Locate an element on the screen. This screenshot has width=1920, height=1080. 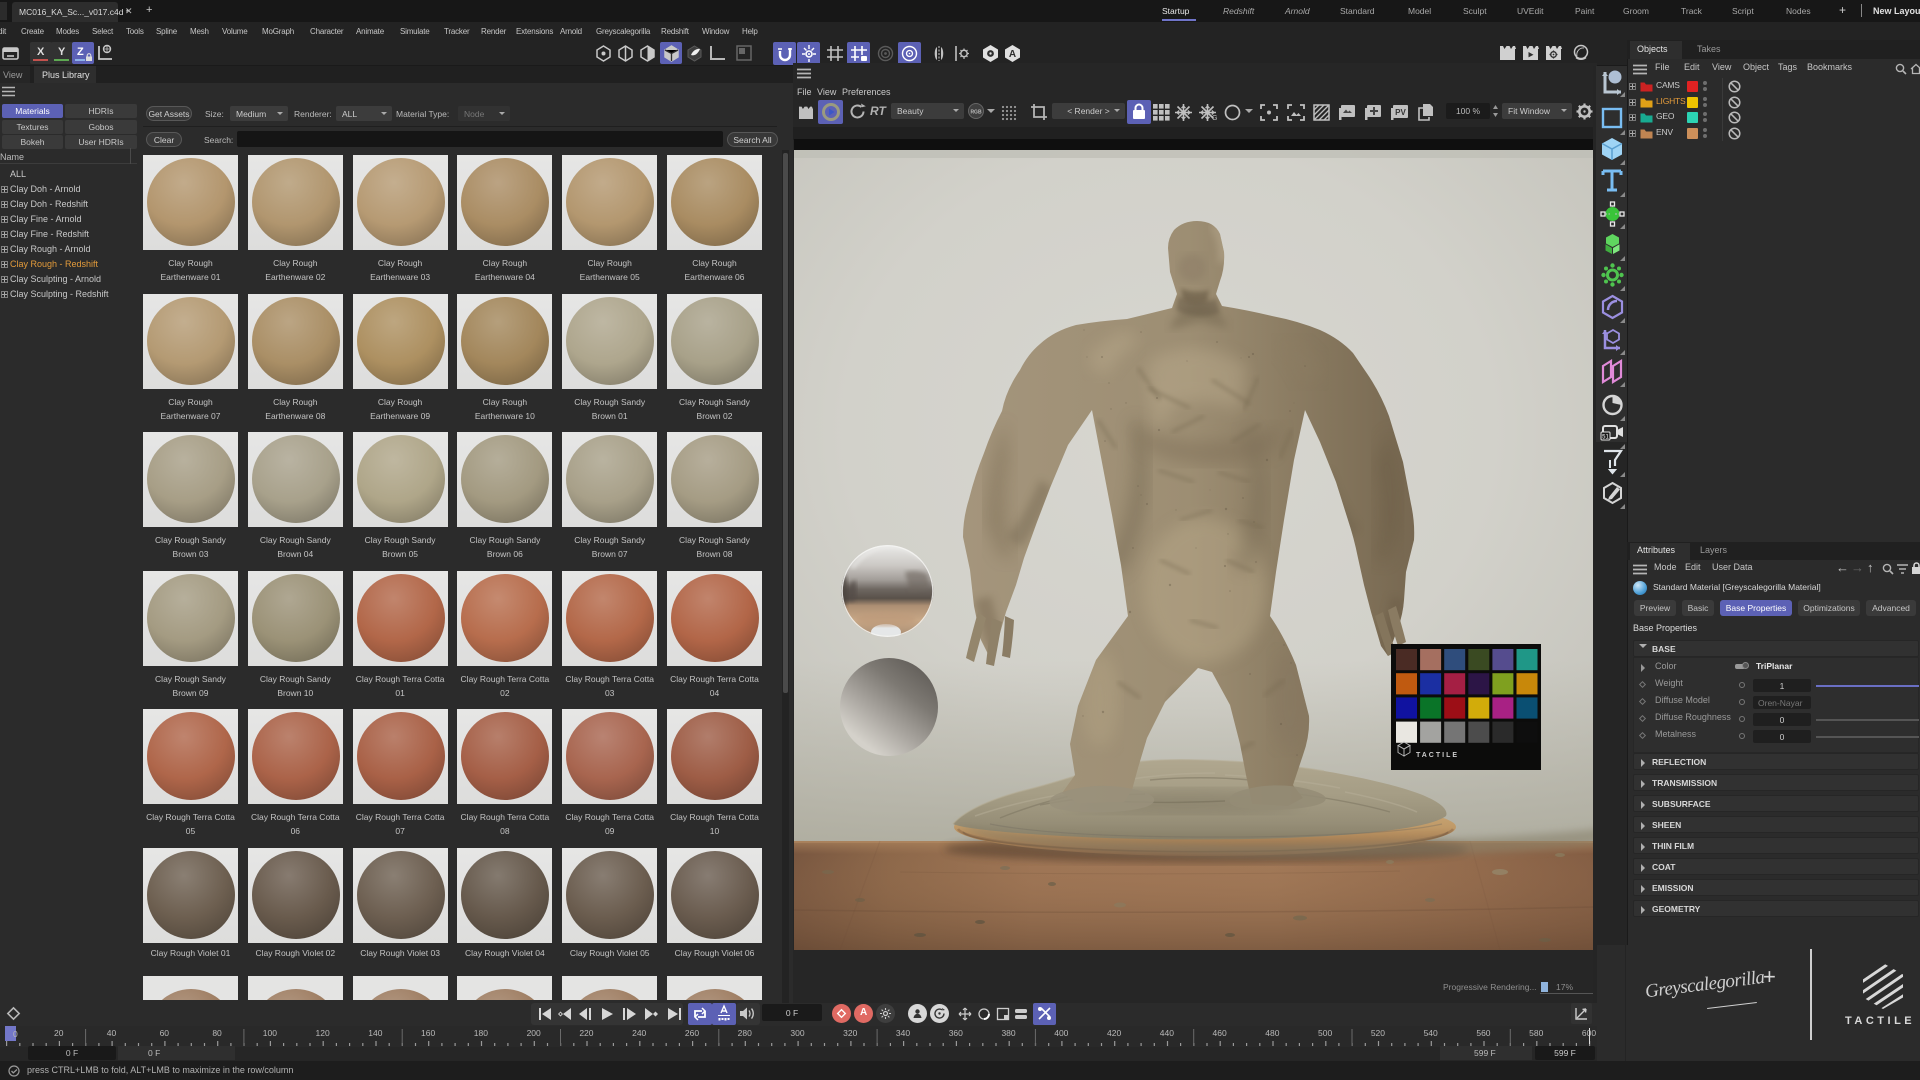
svg-text: 51 is located at coordinates (1605, 438).